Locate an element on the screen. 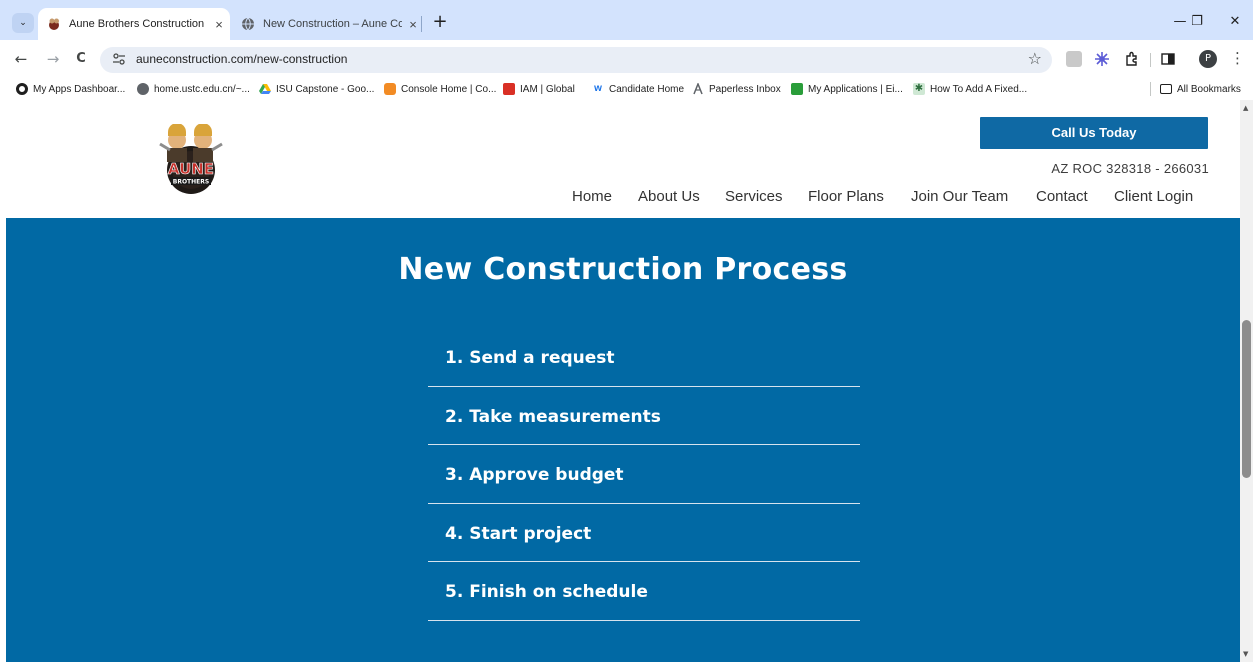 This screenshot has height=662, width=1253. browser-menu-icon: ⋮ is located at coordinates (1237, 58).